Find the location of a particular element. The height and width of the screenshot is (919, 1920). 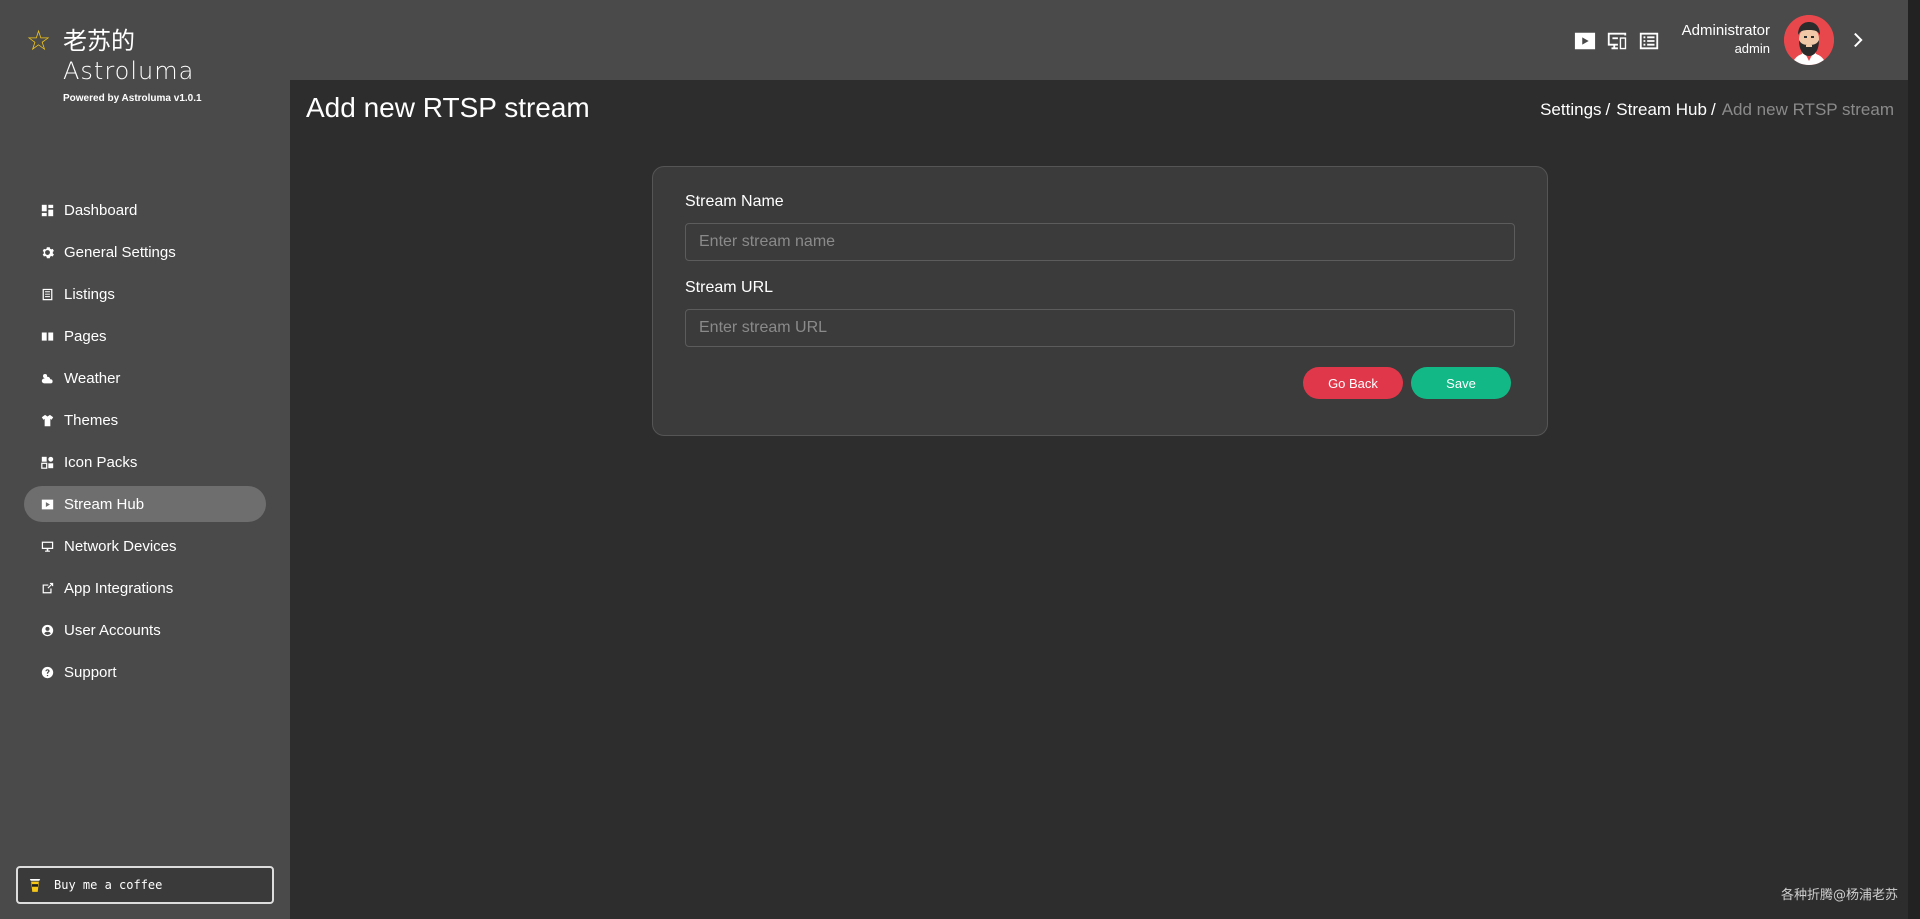

breadcrumb-settings: Settings is located at coordinates (1570, 110).